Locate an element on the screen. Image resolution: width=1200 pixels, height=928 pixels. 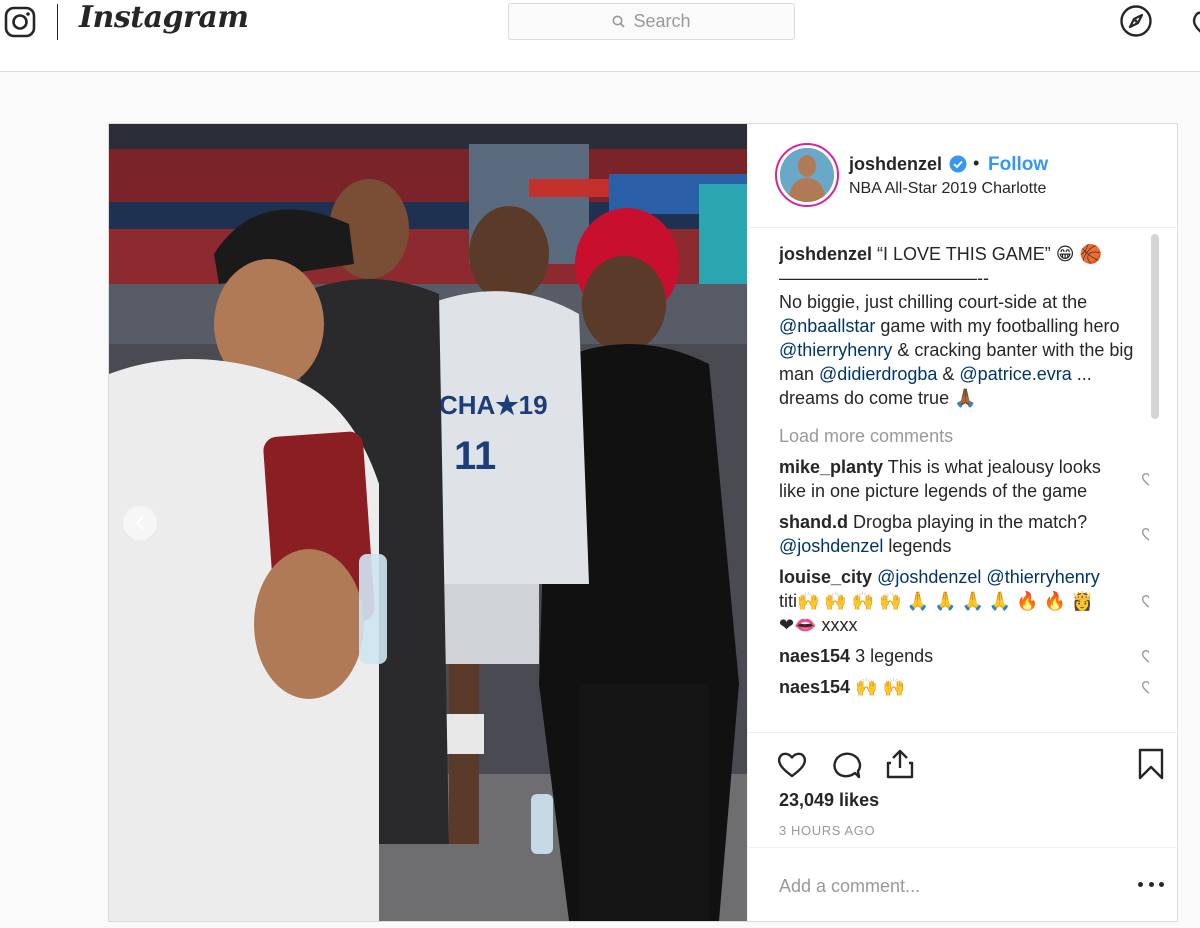
avatar-illustration is located at coordinates (807, 175).